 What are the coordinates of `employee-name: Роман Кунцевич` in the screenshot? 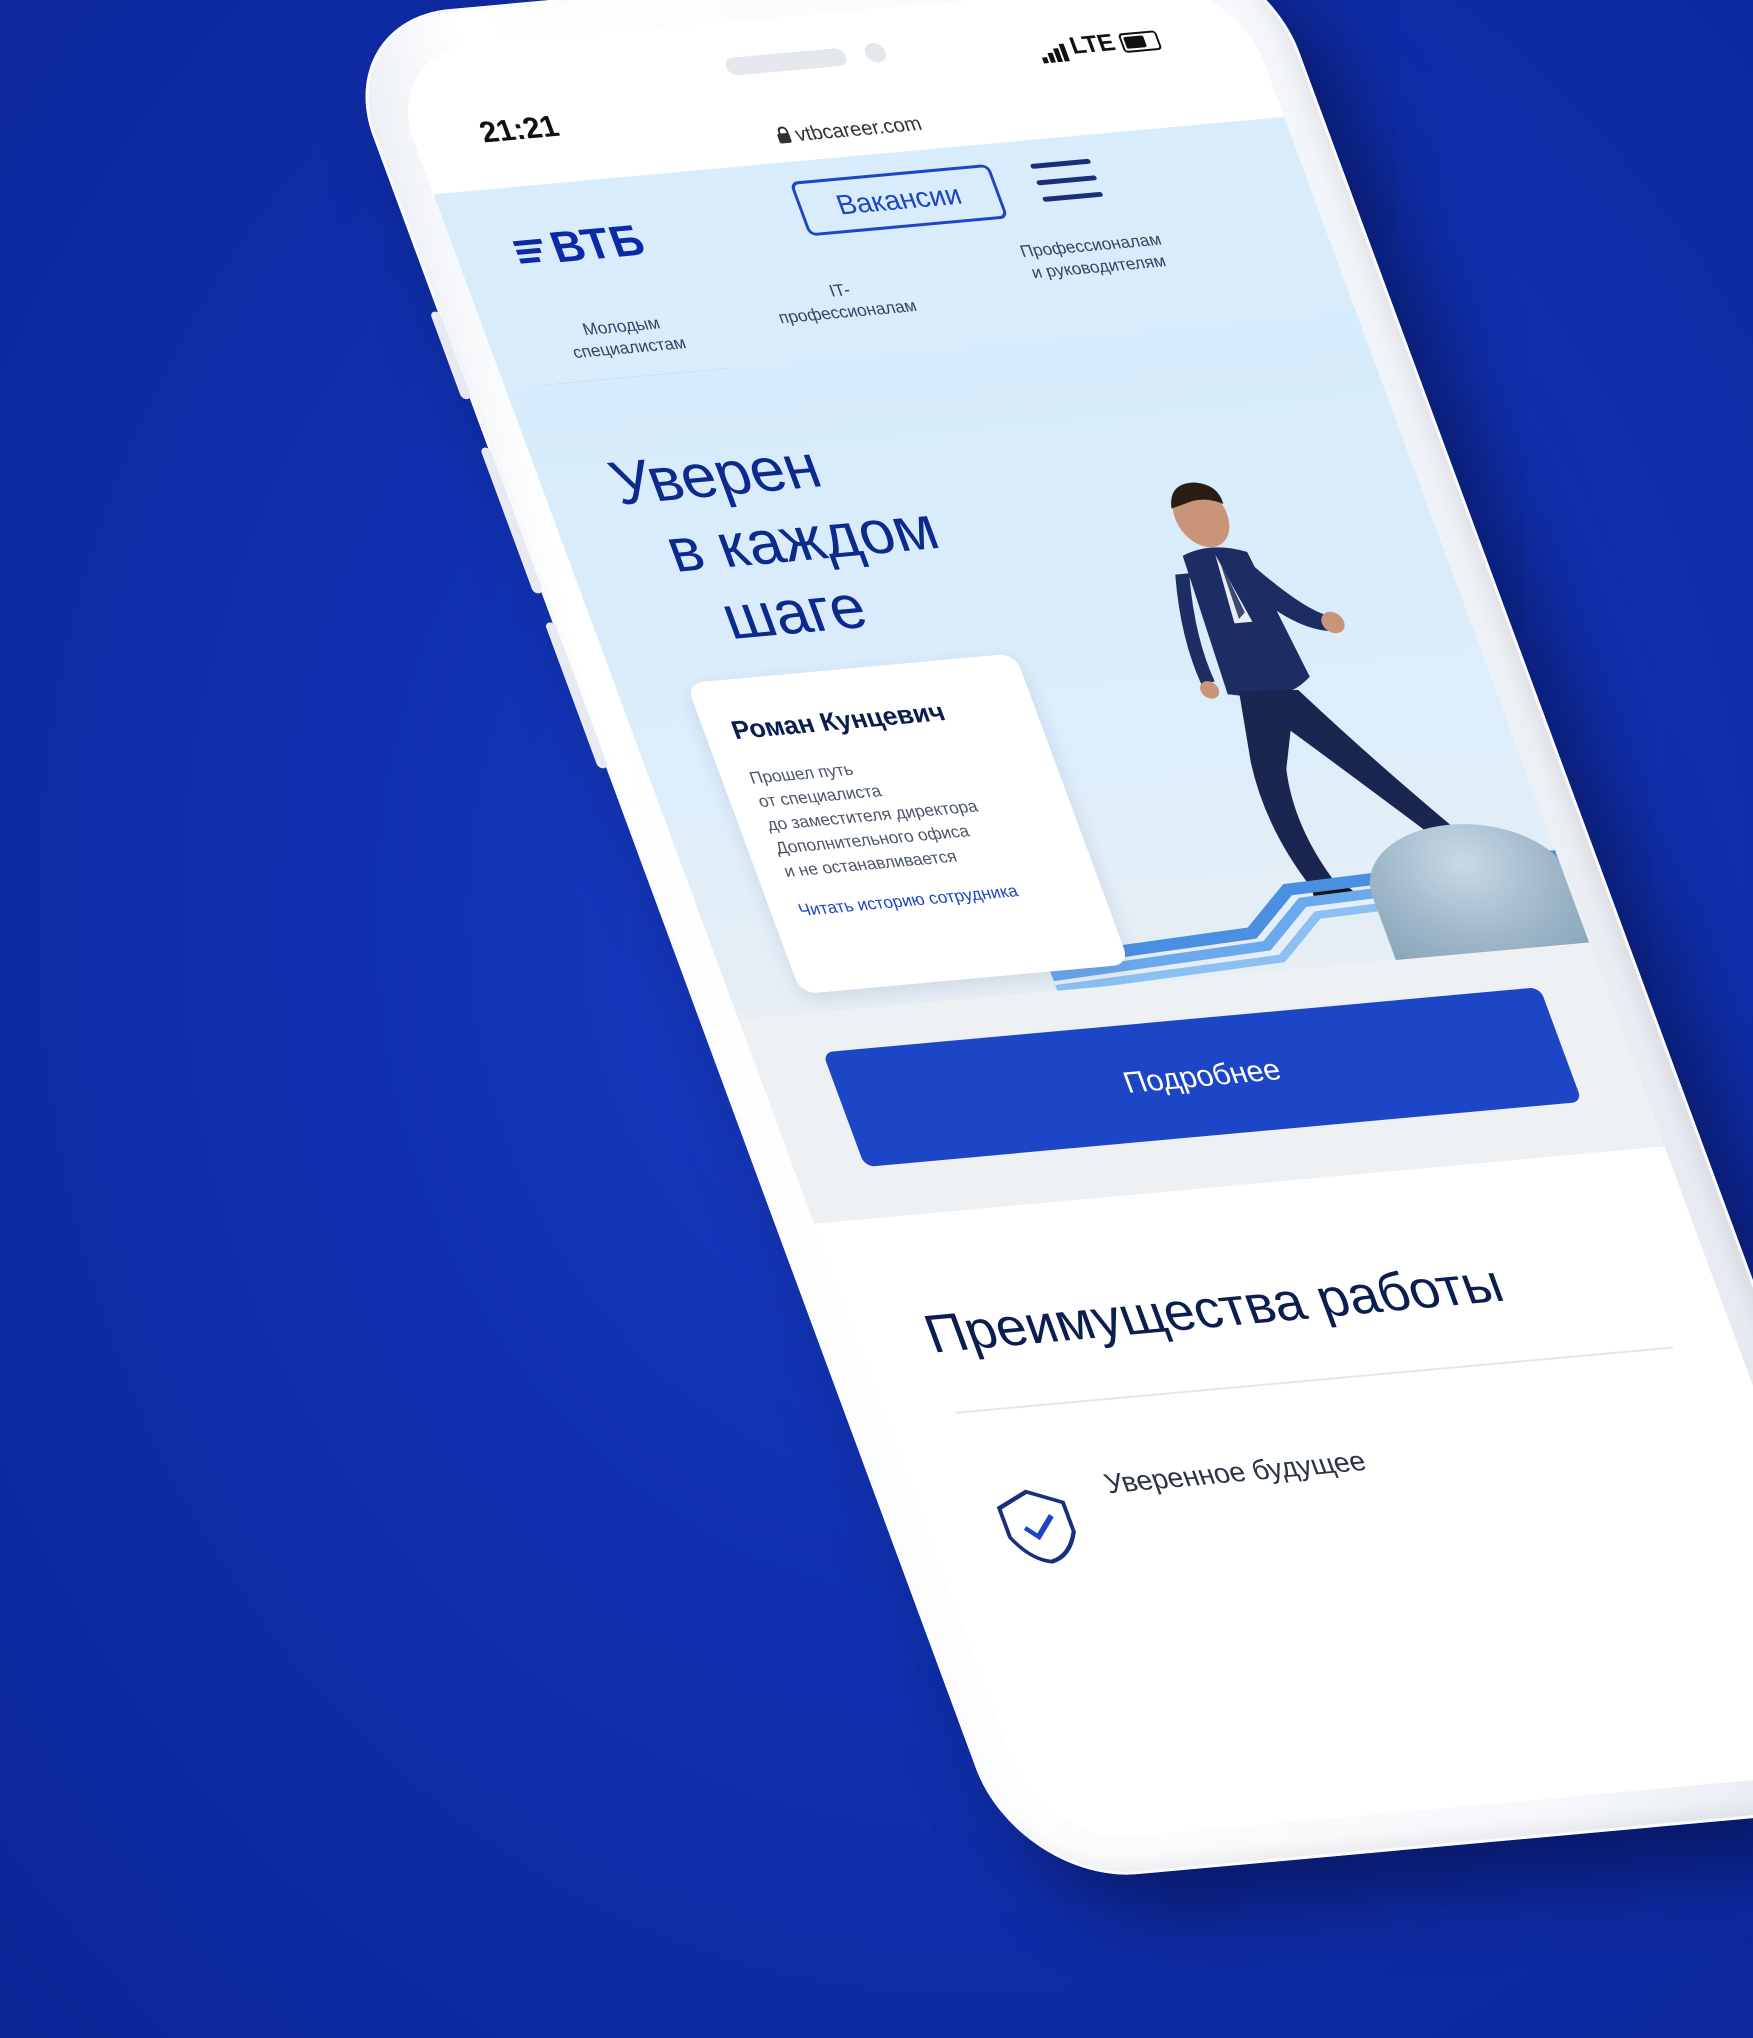 It's located at (838, 720).